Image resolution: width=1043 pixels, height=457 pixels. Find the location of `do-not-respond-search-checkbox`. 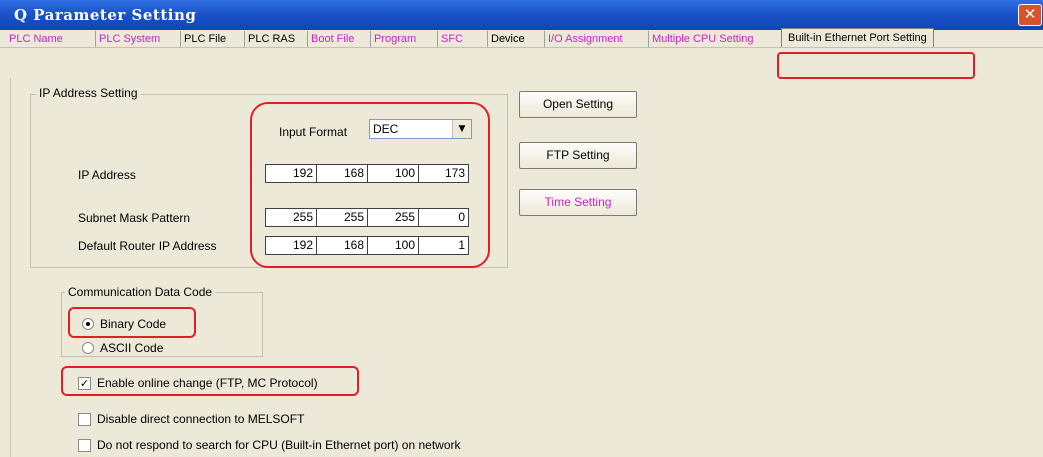

do-not-respond-search-checkbox is located at coordinates (84, 445).